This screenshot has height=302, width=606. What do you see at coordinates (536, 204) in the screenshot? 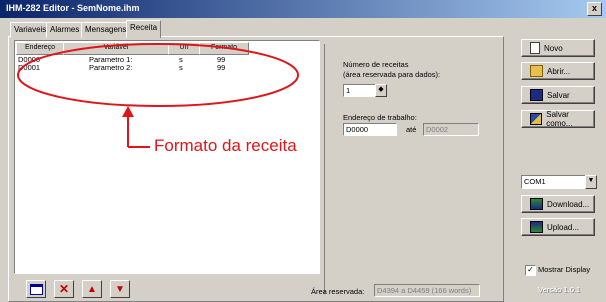
I see `download-icon` at bounding box center [536, 204].